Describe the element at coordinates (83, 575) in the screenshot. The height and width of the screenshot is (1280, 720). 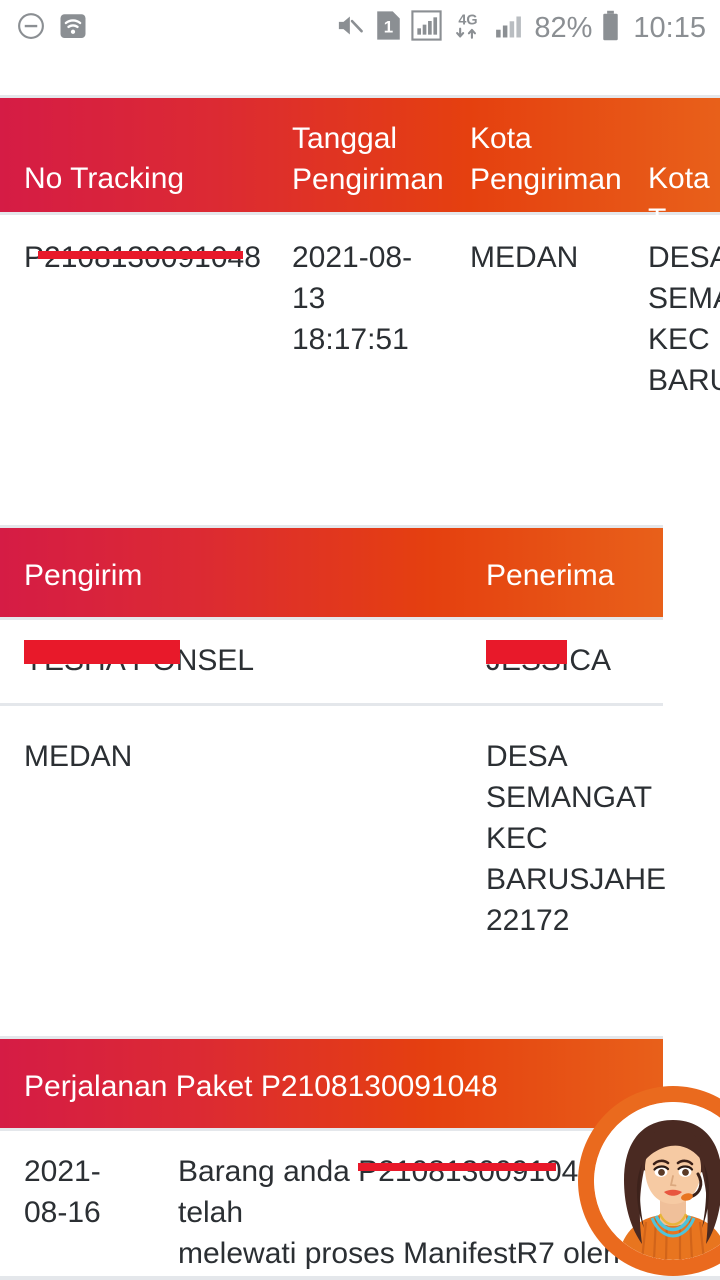
I see `column-header-pengirim: Pengirim` at that location.